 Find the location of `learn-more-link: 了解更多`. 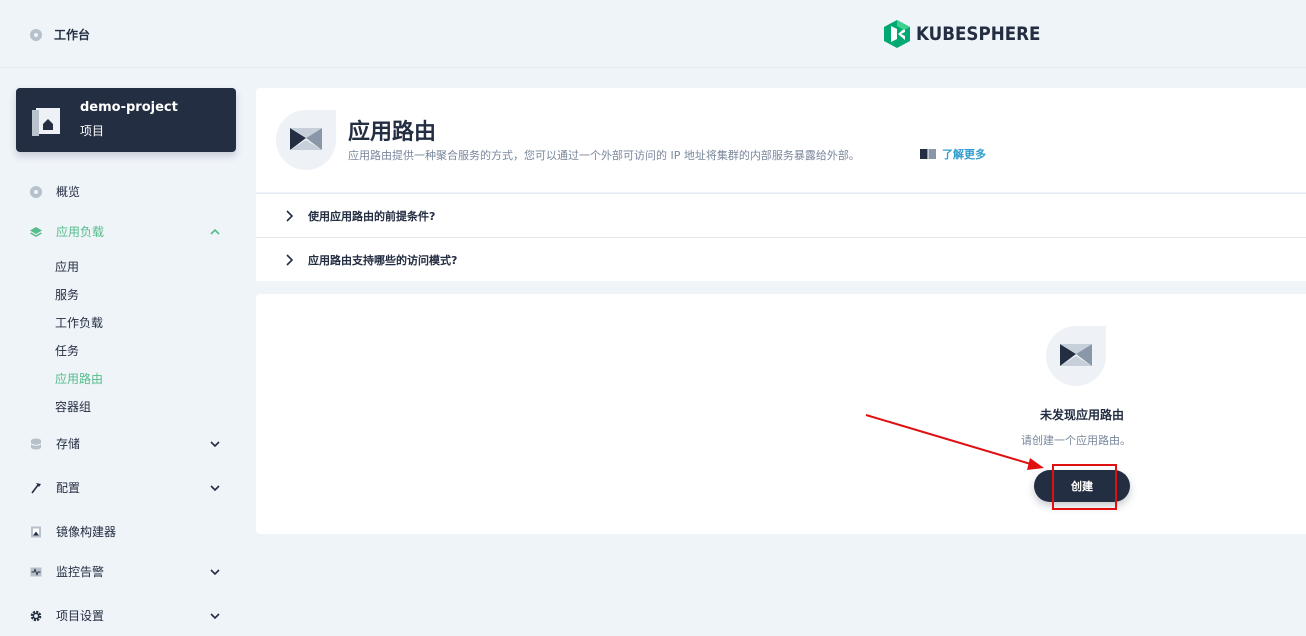

learn-more-link: 了解更多 is located at coordinates (953, 154).